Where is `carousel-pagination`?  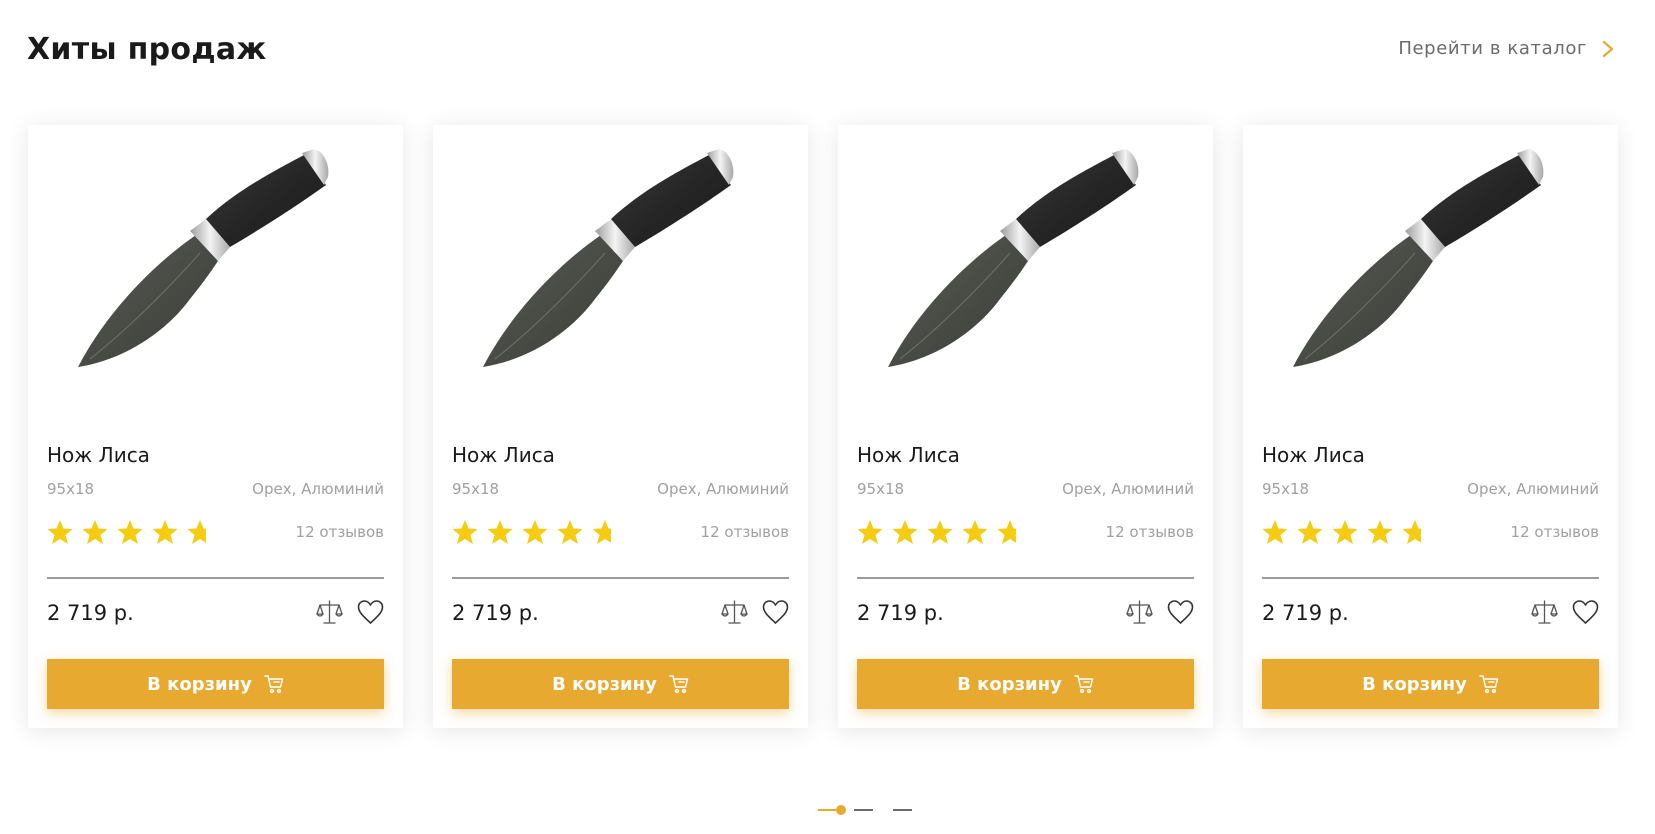 carousel-pagination is located at coordinates (865, 810).